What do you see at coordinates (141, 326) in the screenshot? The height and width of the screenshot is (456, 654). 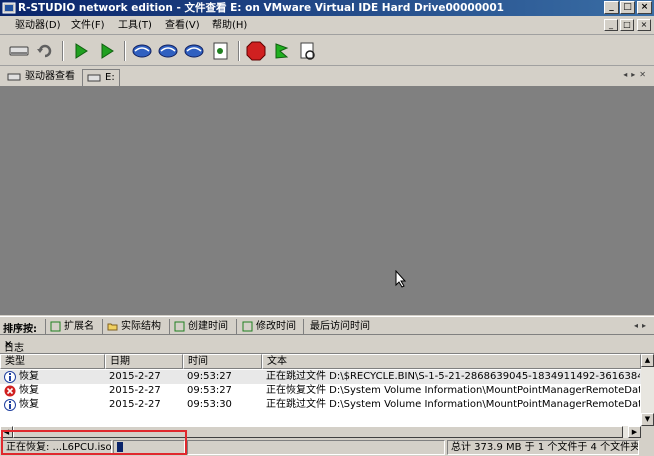 I see `sort-item-label: 实际结构` at bounding box center [141, 326].